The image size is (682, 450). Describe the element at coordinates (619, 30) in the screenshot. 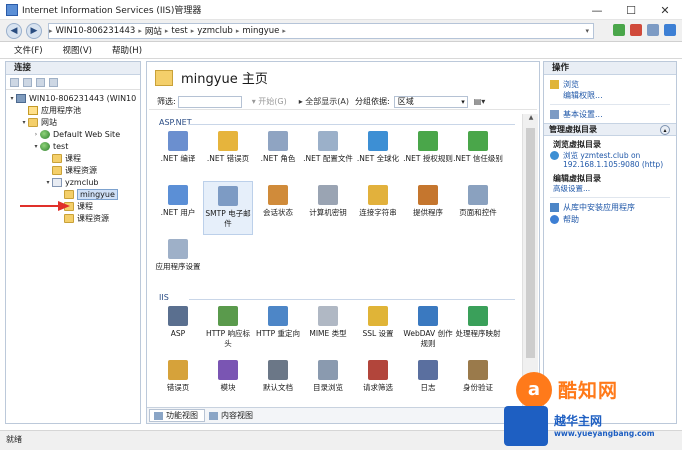

I see `connect-icon` at that location.